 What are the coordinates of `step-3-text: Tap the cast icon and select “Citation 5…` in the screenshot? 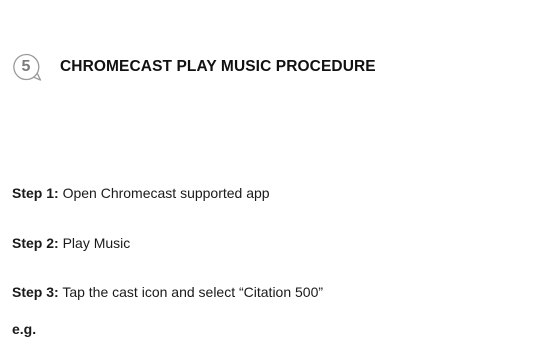 It's located at (193, 292).